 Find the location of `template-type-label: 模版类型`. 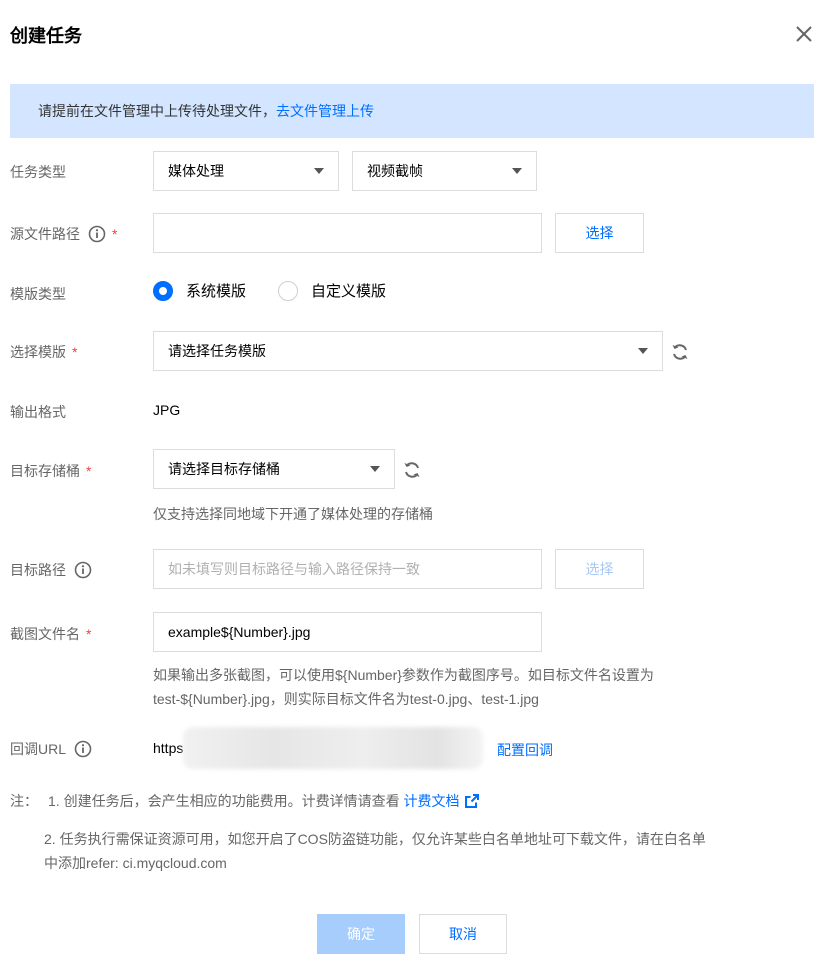

template-type-label: 模版类型 is located at coordinates (38, 294).